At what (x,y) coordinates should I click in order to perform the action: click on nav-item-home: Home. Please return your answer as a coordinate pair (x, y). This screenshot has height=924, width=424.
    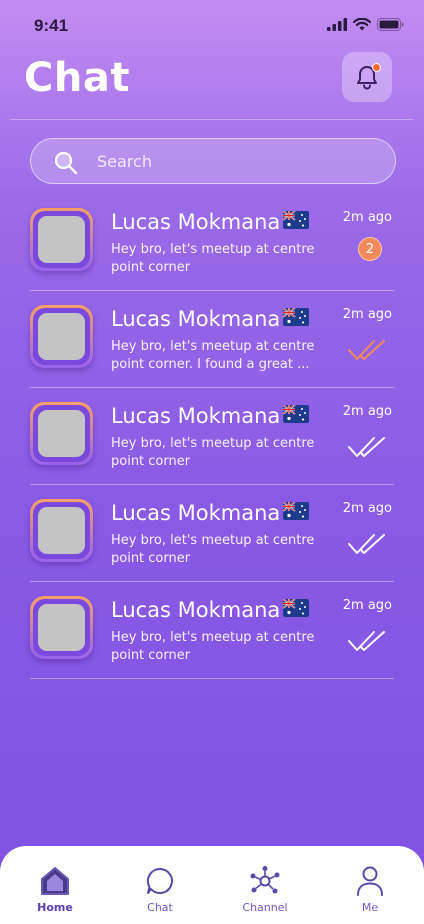
    Looking at the image, I should click on (55, 889).